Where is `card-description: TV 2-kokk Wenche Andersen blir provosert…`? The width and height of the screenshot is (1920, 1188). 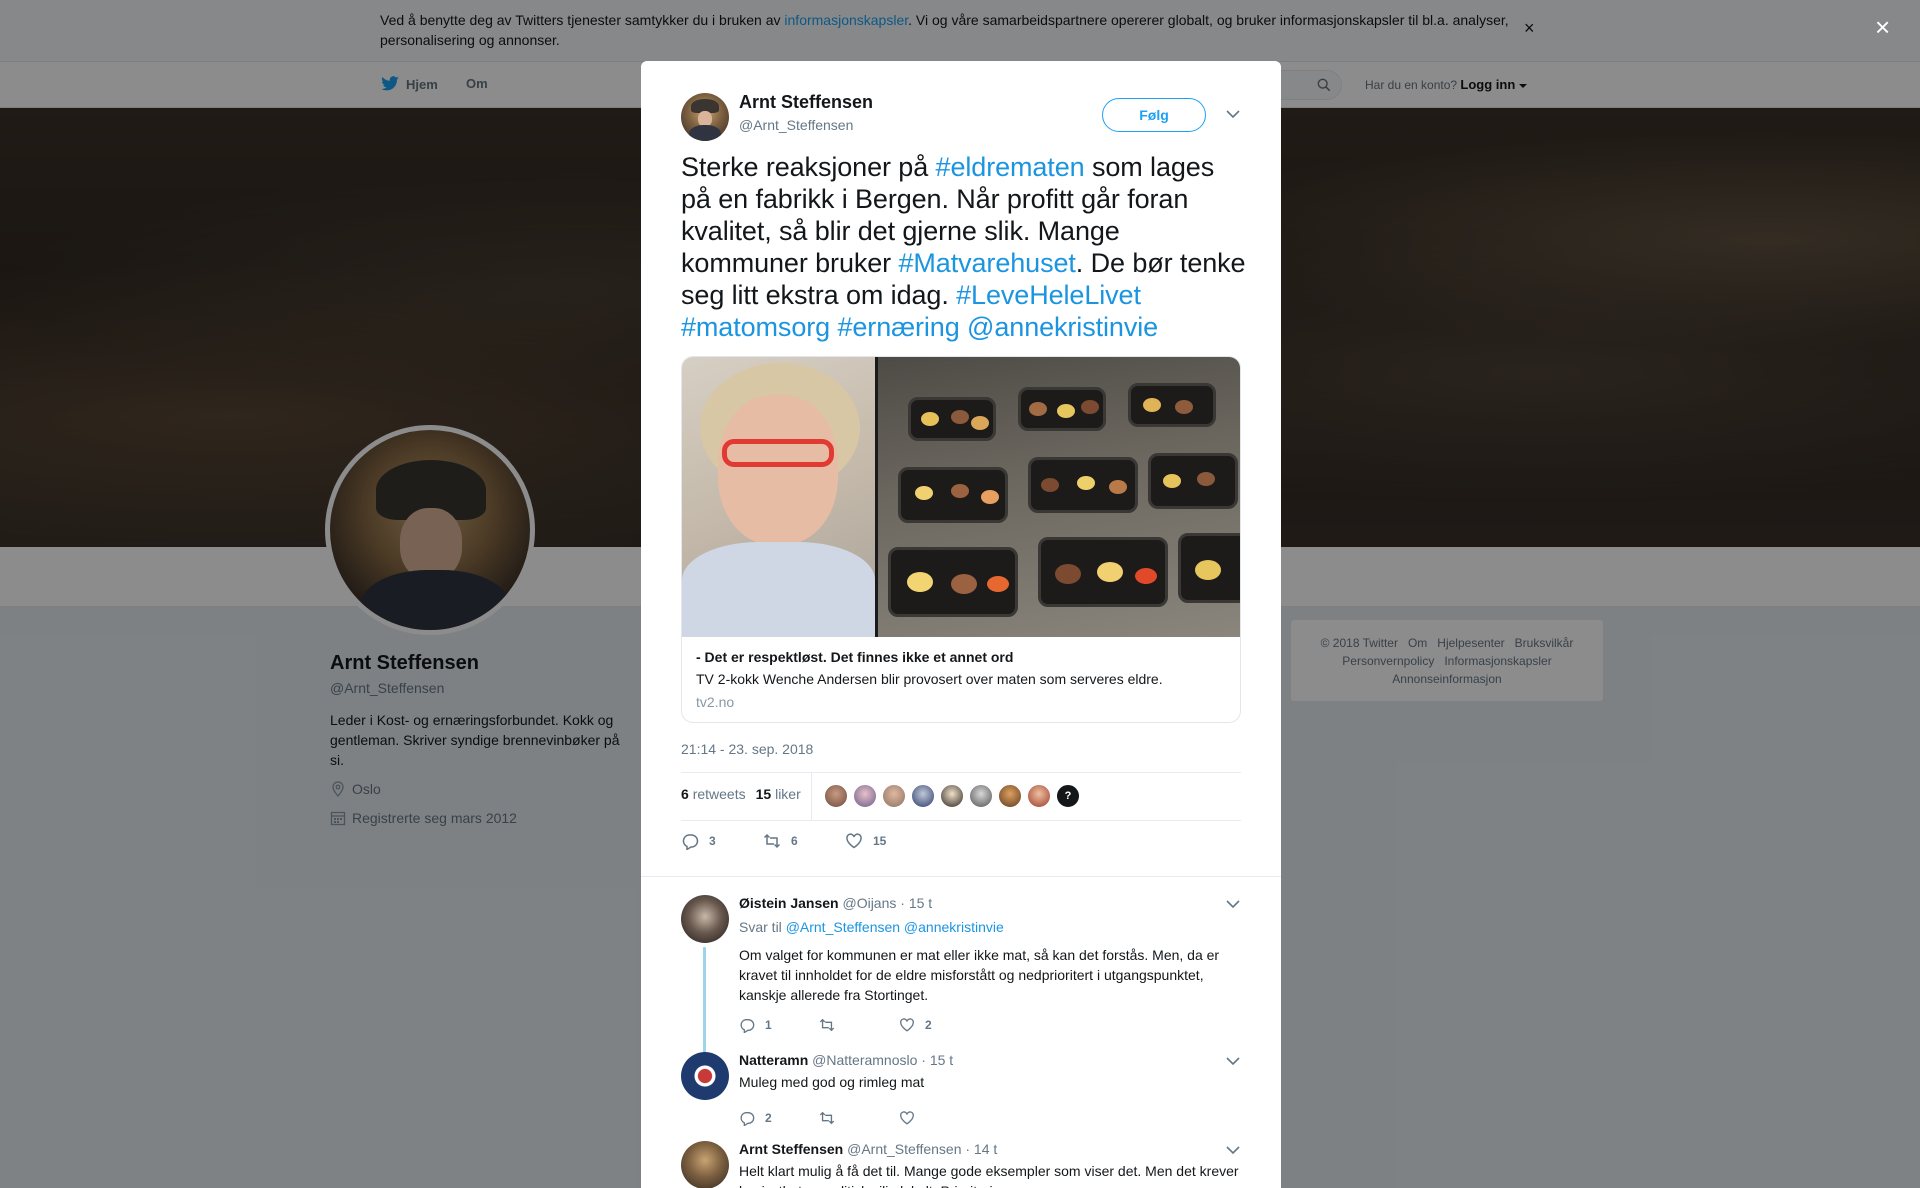 card-description: TV 2-kokk Wenche Andersen blir provosert… is located at coordinates (929, 679).